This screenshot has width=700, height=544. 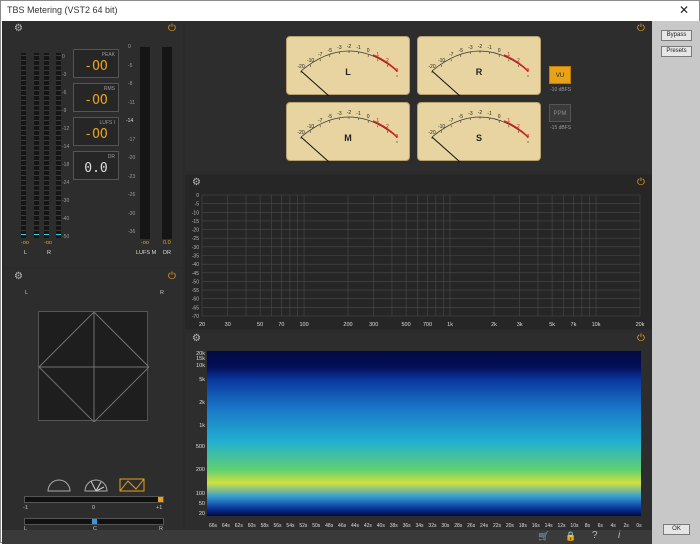 What do you see at coordinates (195, 274) in the screenshot?
I see `spectrum-y-label: -45` at bounding box center [195, 274].